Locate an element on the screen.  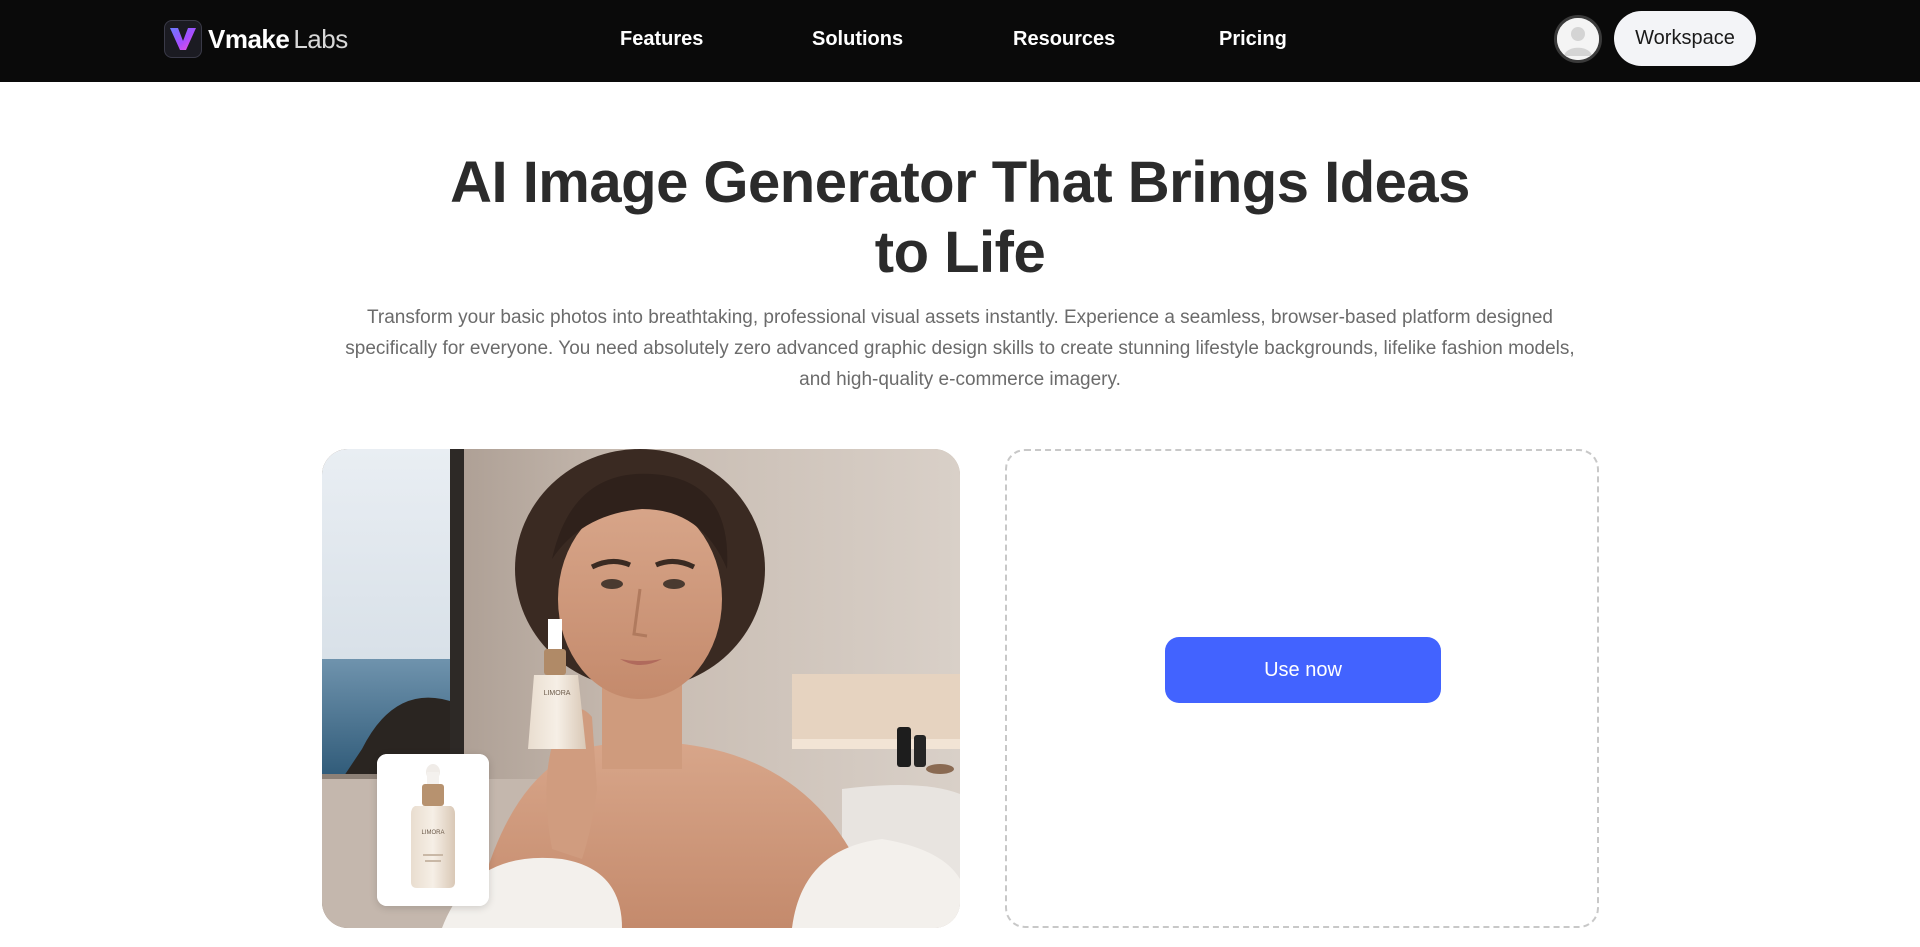
brand-suffix: Labs is located at coordinates (320, 38).